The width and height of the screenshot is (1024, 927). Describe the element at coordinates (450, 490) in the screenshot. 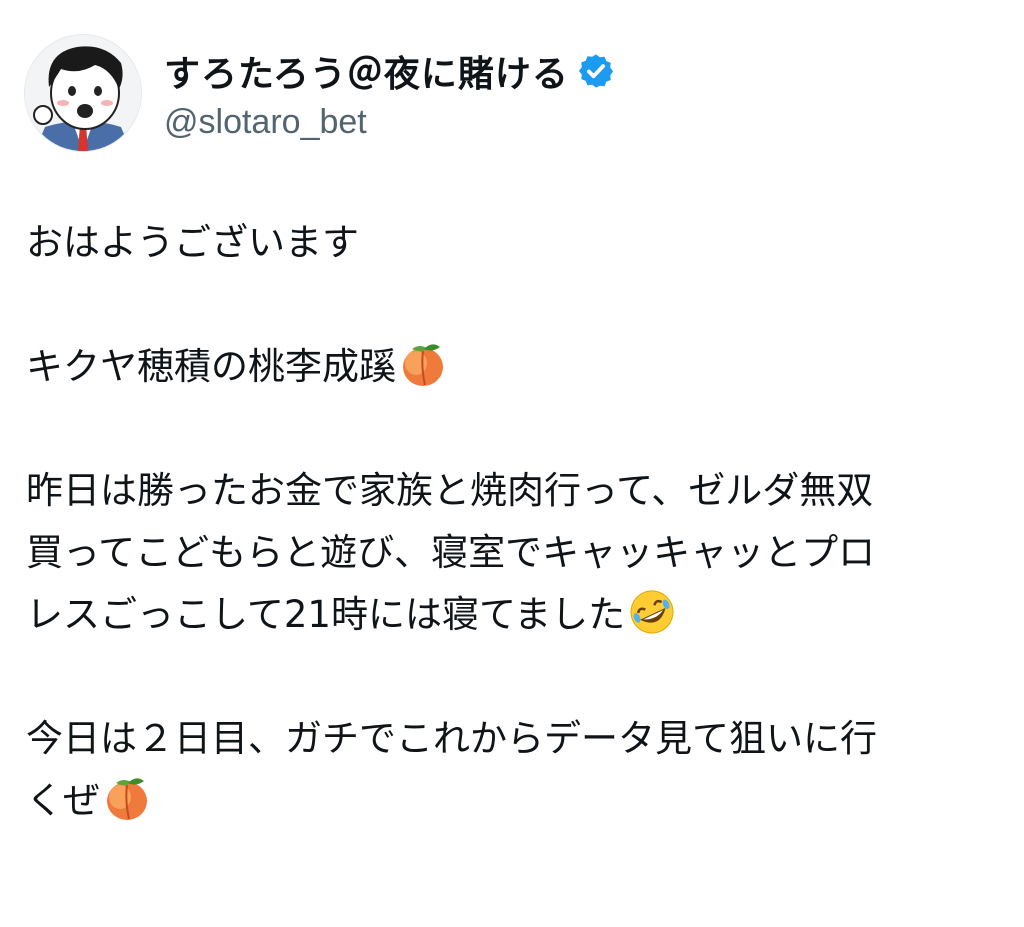

I see `tweet-line: 昨日は勝ったお金で家族と焼肉行って、ゼルダ無双` at that location.